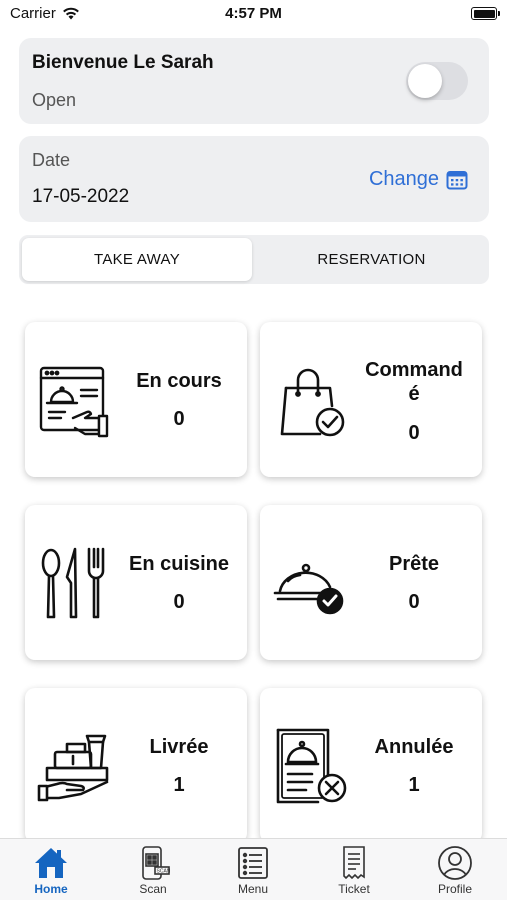  Describe the element at coordinates (153, 889) in the screenshot. I see `tab-label: Scan` at that location.